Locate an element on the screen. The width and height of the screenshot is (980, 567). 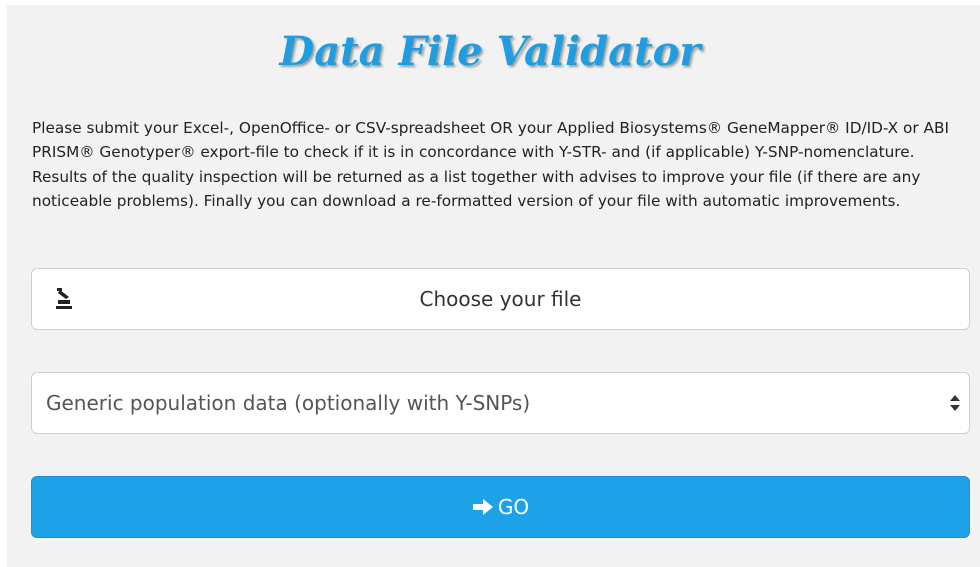
choose-file-label: Choose your file is located at coordinates (500, 299).